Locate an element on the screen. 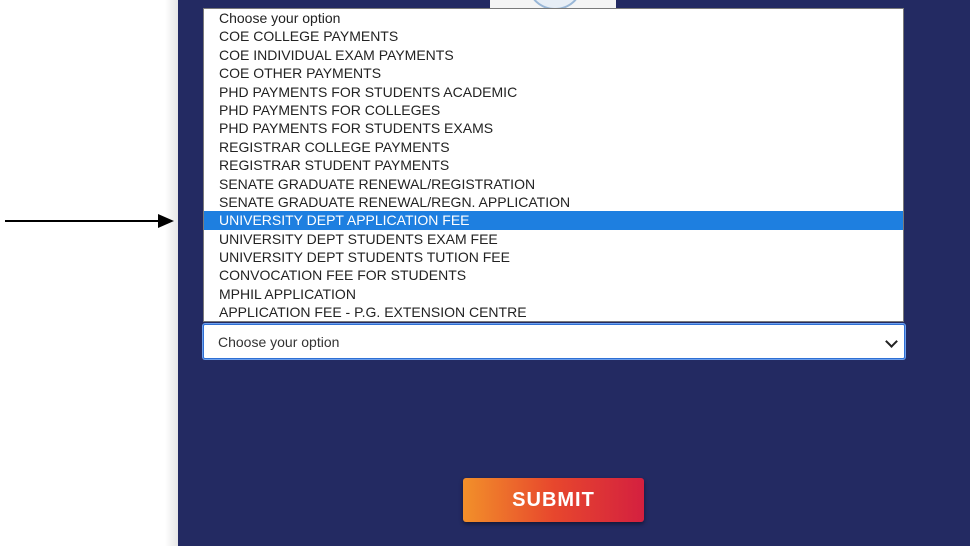 The width and height of the screenshot is (970, 546). dropdown-option: APPLICATION FEE - P.G. EXTENSION CENTRE is located at coordinates (553, 312).